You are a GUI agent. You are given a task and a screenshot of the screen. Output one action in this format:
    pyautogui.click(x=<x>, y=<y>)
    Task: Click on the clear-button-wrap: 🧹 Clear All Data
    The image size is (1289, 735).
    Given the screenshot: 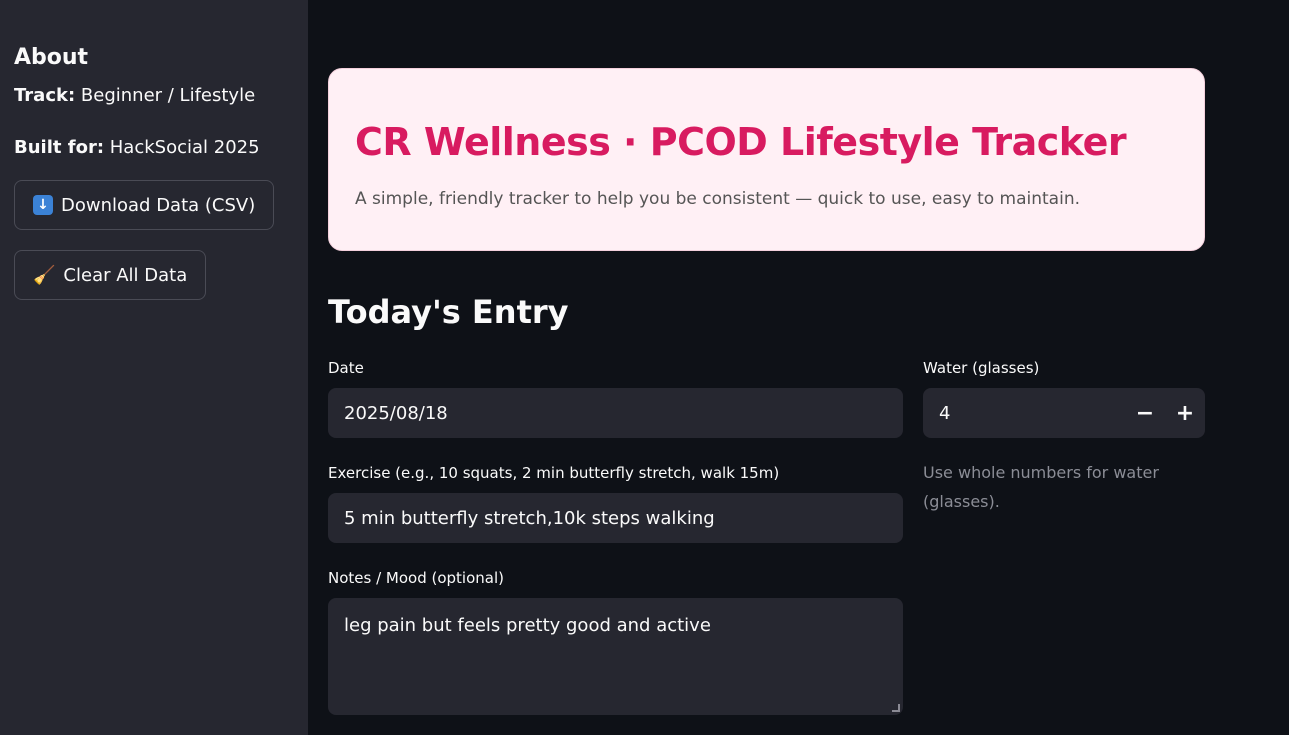 What is the action you would take?
    pyautogui.click(x=154, y=275)
    